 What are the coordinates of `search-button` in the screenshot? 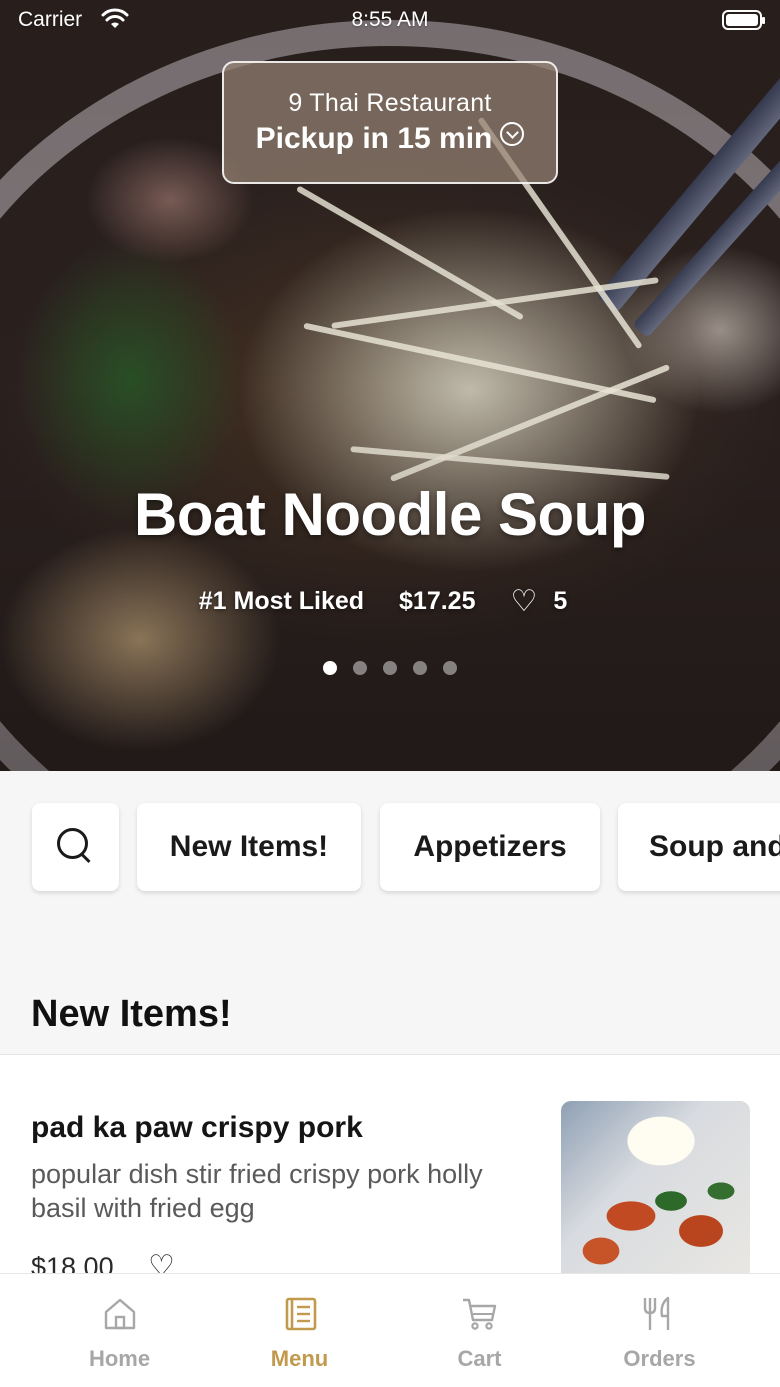 It's located at (75, 847).